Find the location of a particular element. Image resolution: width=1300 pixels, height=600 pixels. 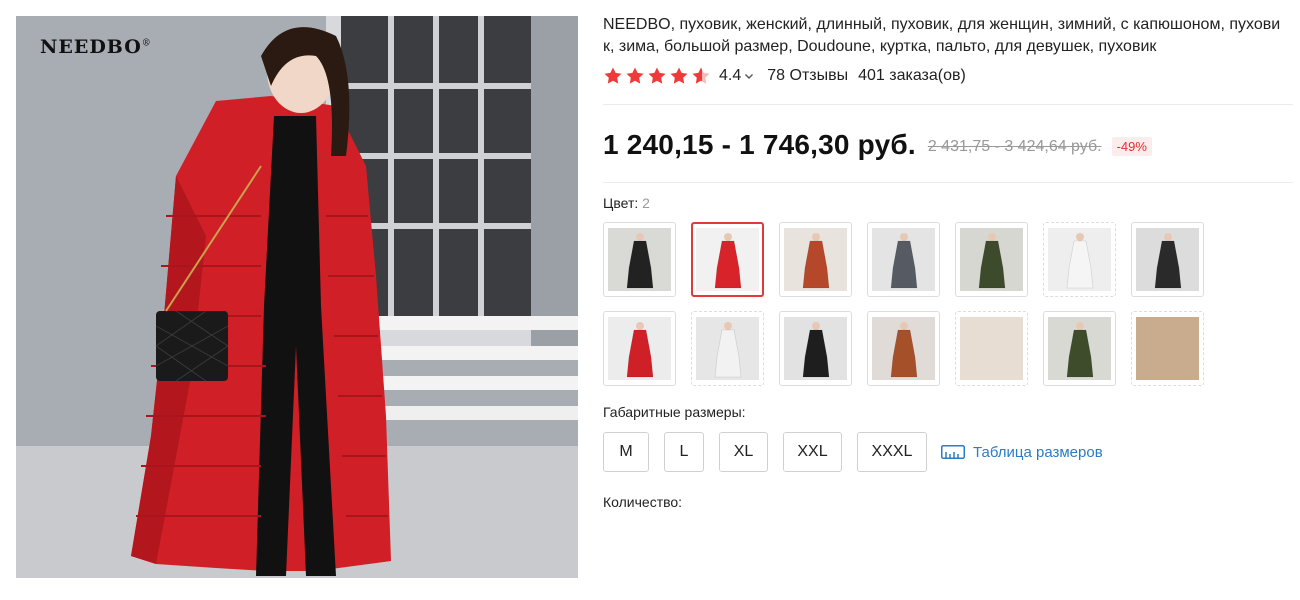

size-options: M L XL XXL XXXL Таблица размеров is located at coordinates (948, 452).